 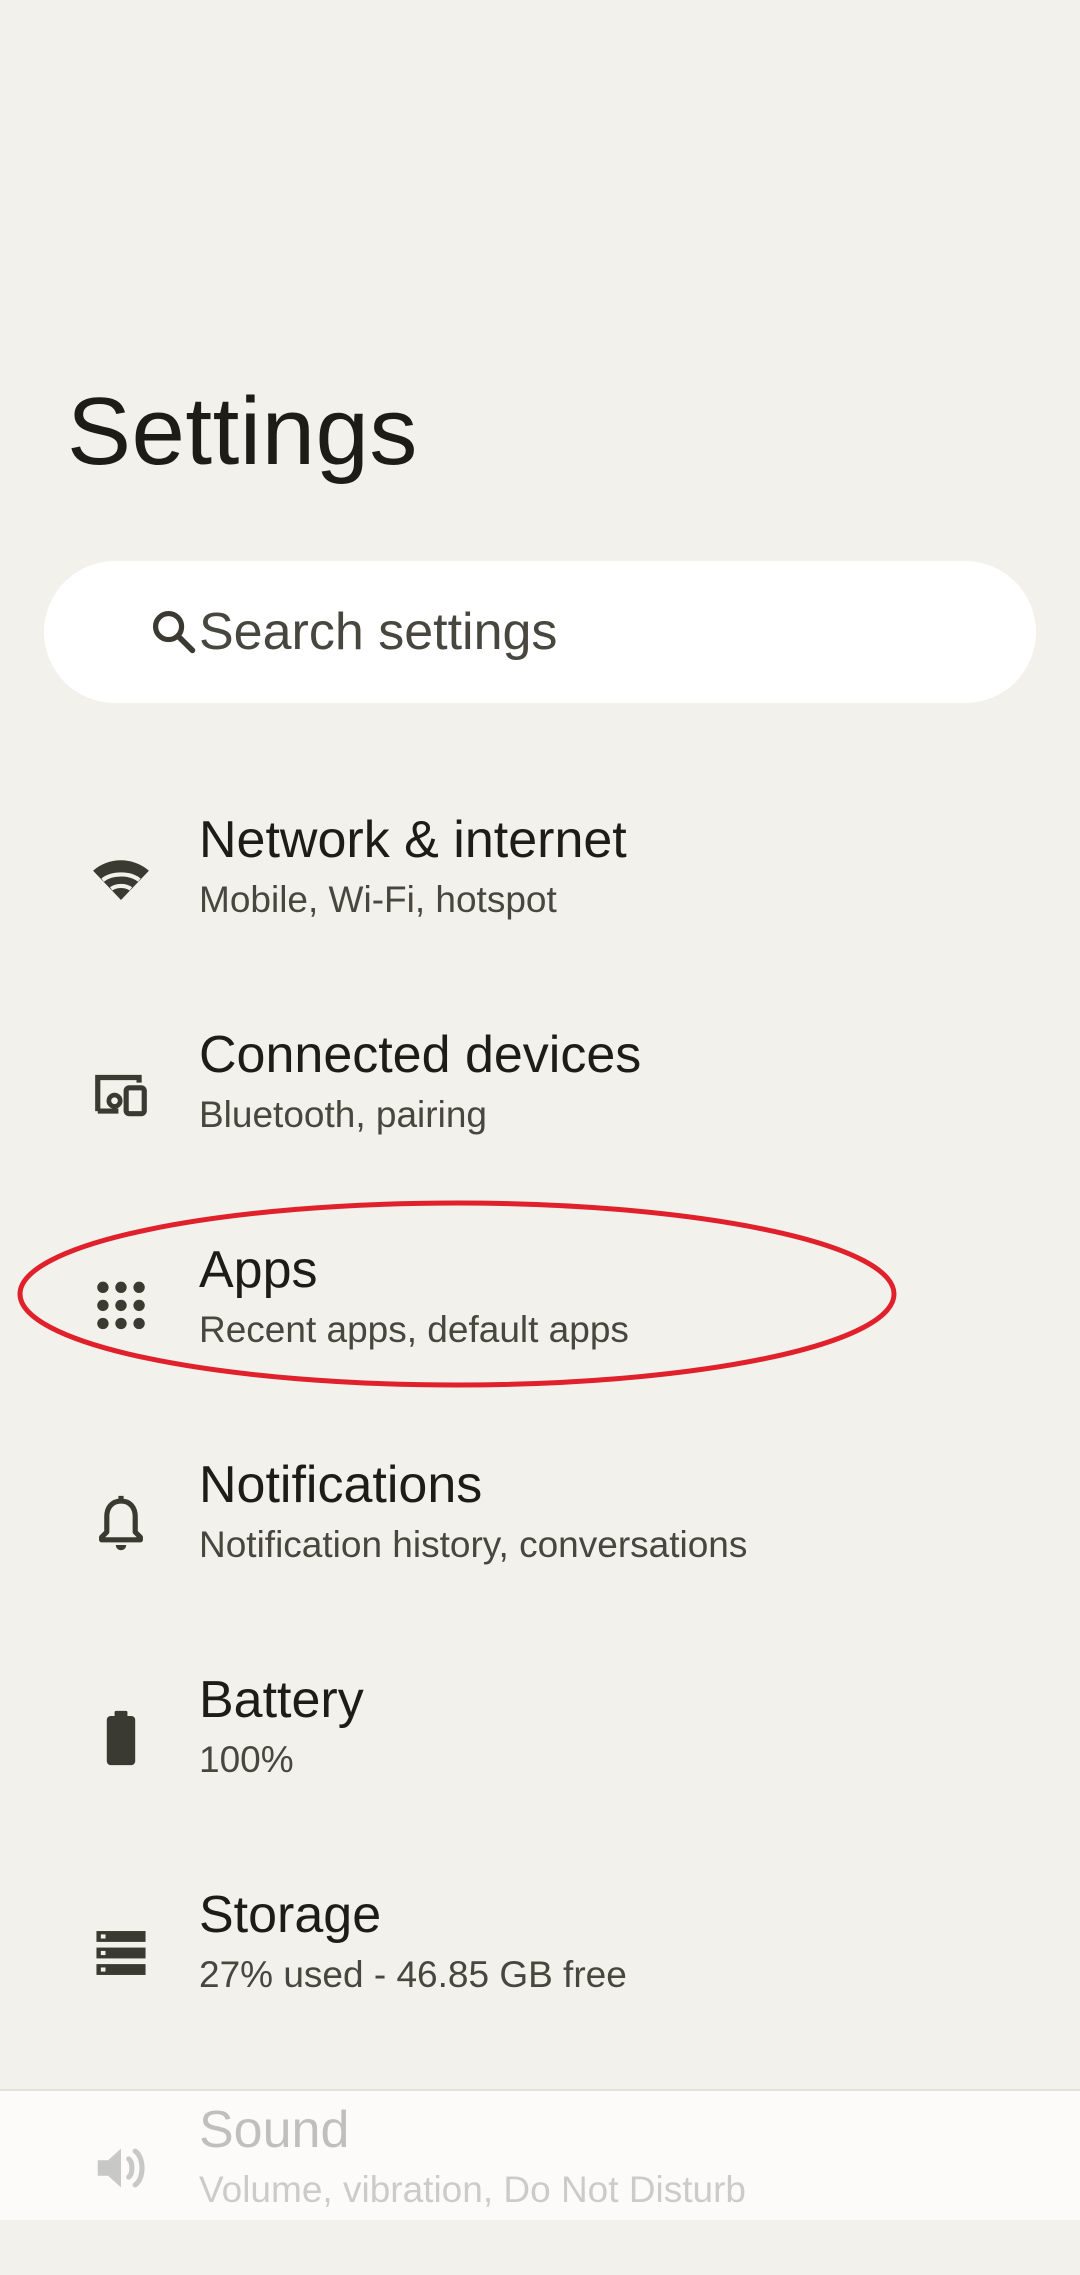 What do you see at coordinates (378, 632) in the screenshot?
I see `search-placeholder: Search settings` at bounding box center [378, 632].